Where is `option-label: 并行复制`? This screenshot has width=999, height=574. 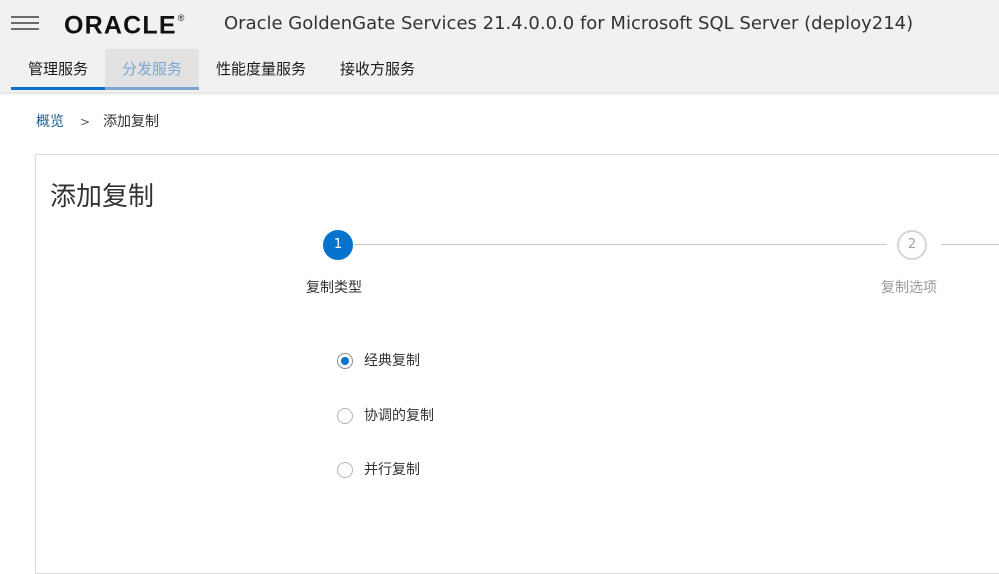
option-label: 并行复制 is located at coordinates (392, 470).